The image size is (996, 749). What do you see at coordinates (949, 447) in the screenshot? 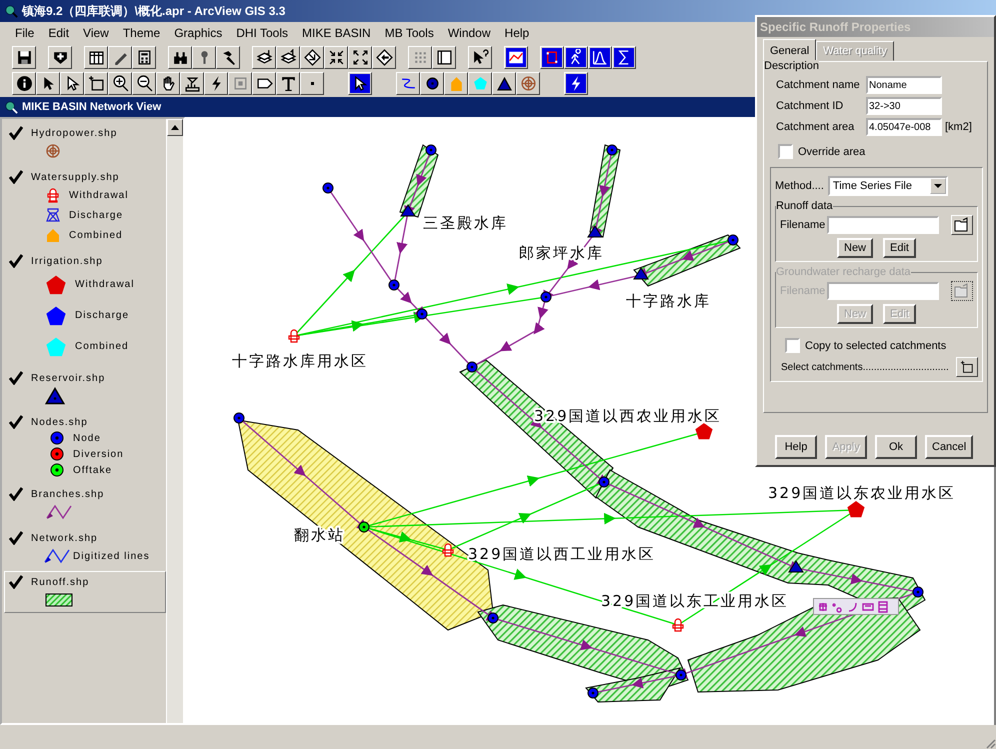
I see `dialog-button: Cancel` at bounding box center [949, 447].